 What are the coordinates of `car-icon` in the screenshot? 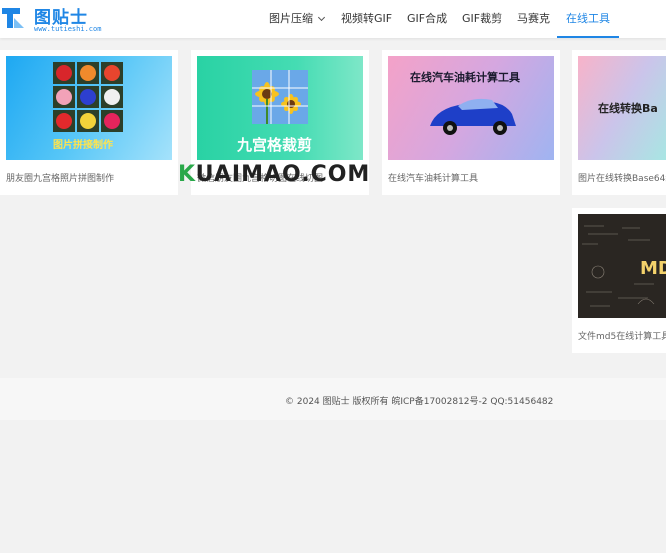 It's located at (473, 116).